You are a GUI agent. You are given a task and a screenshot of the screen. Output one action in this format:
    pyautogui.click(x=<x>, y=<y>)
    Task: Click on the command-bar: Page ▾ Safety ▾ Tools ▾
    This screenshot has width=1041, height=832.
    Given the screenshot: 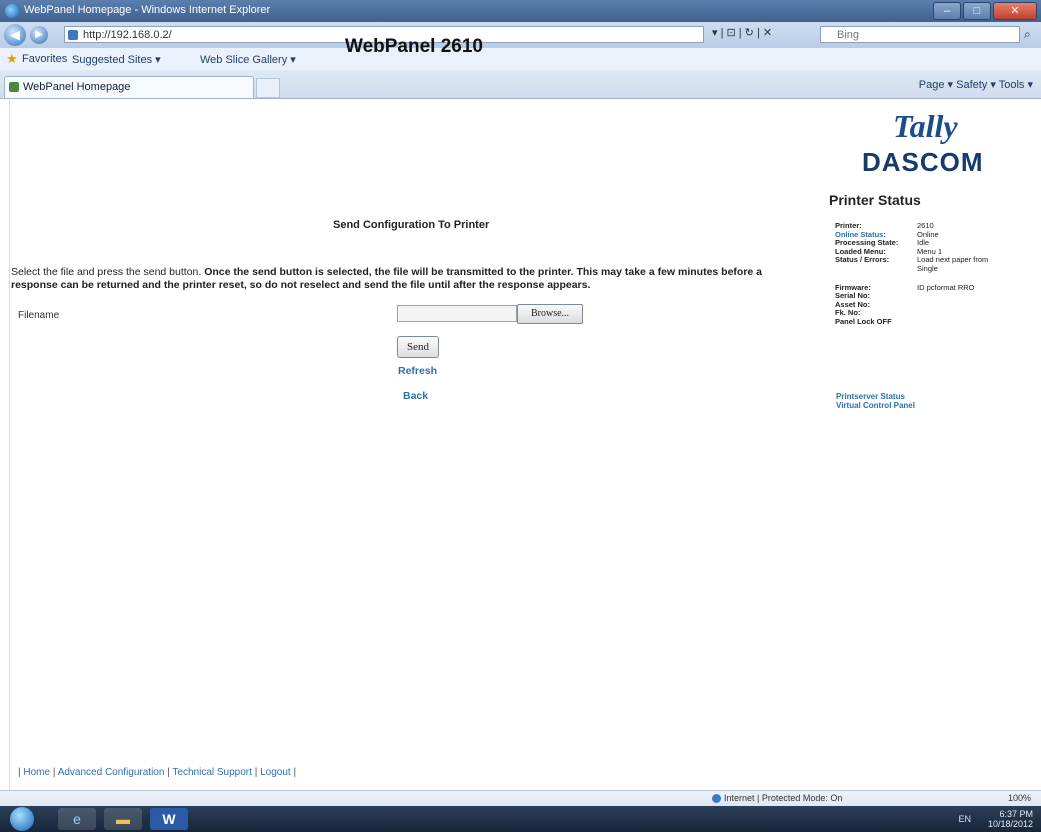 What is the action you would take?
    pyautogui.click(x=976, y=84)
    